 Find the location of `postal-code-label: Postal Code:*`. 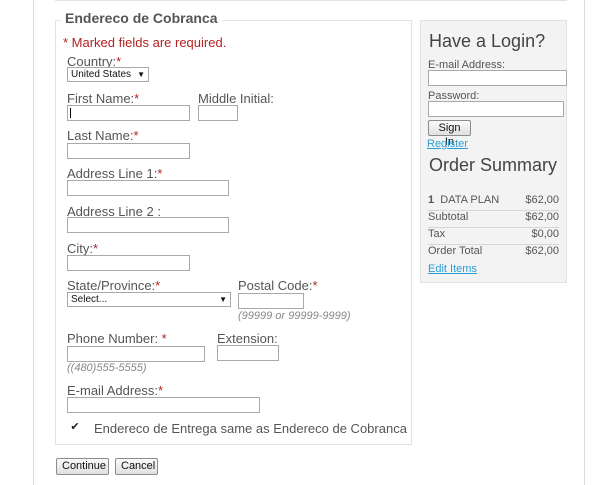

postal-code-label: Postal Code:* is located at coordinates (278, 285).